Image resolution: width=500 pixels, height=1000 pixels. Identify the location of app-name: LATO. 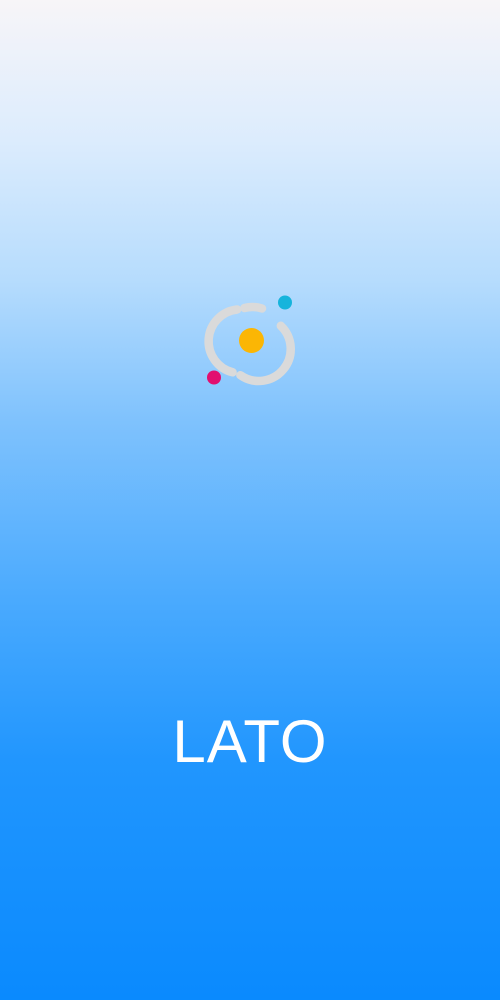
(250, 741).